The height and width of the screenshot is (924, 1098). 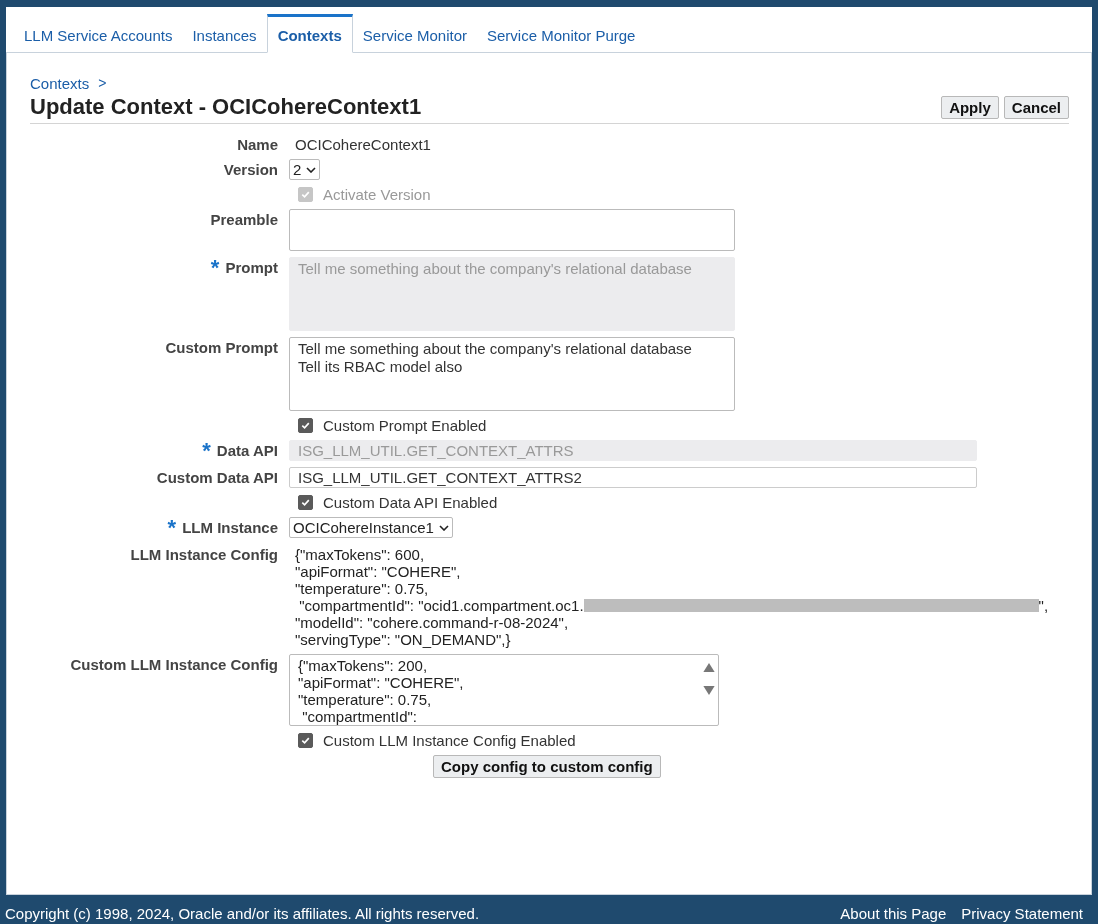 What do you see at coordinates (547, 766) in the screenshot?
I see `copy-config-button: Copy config to custom config` at bounding box center [547, 766].